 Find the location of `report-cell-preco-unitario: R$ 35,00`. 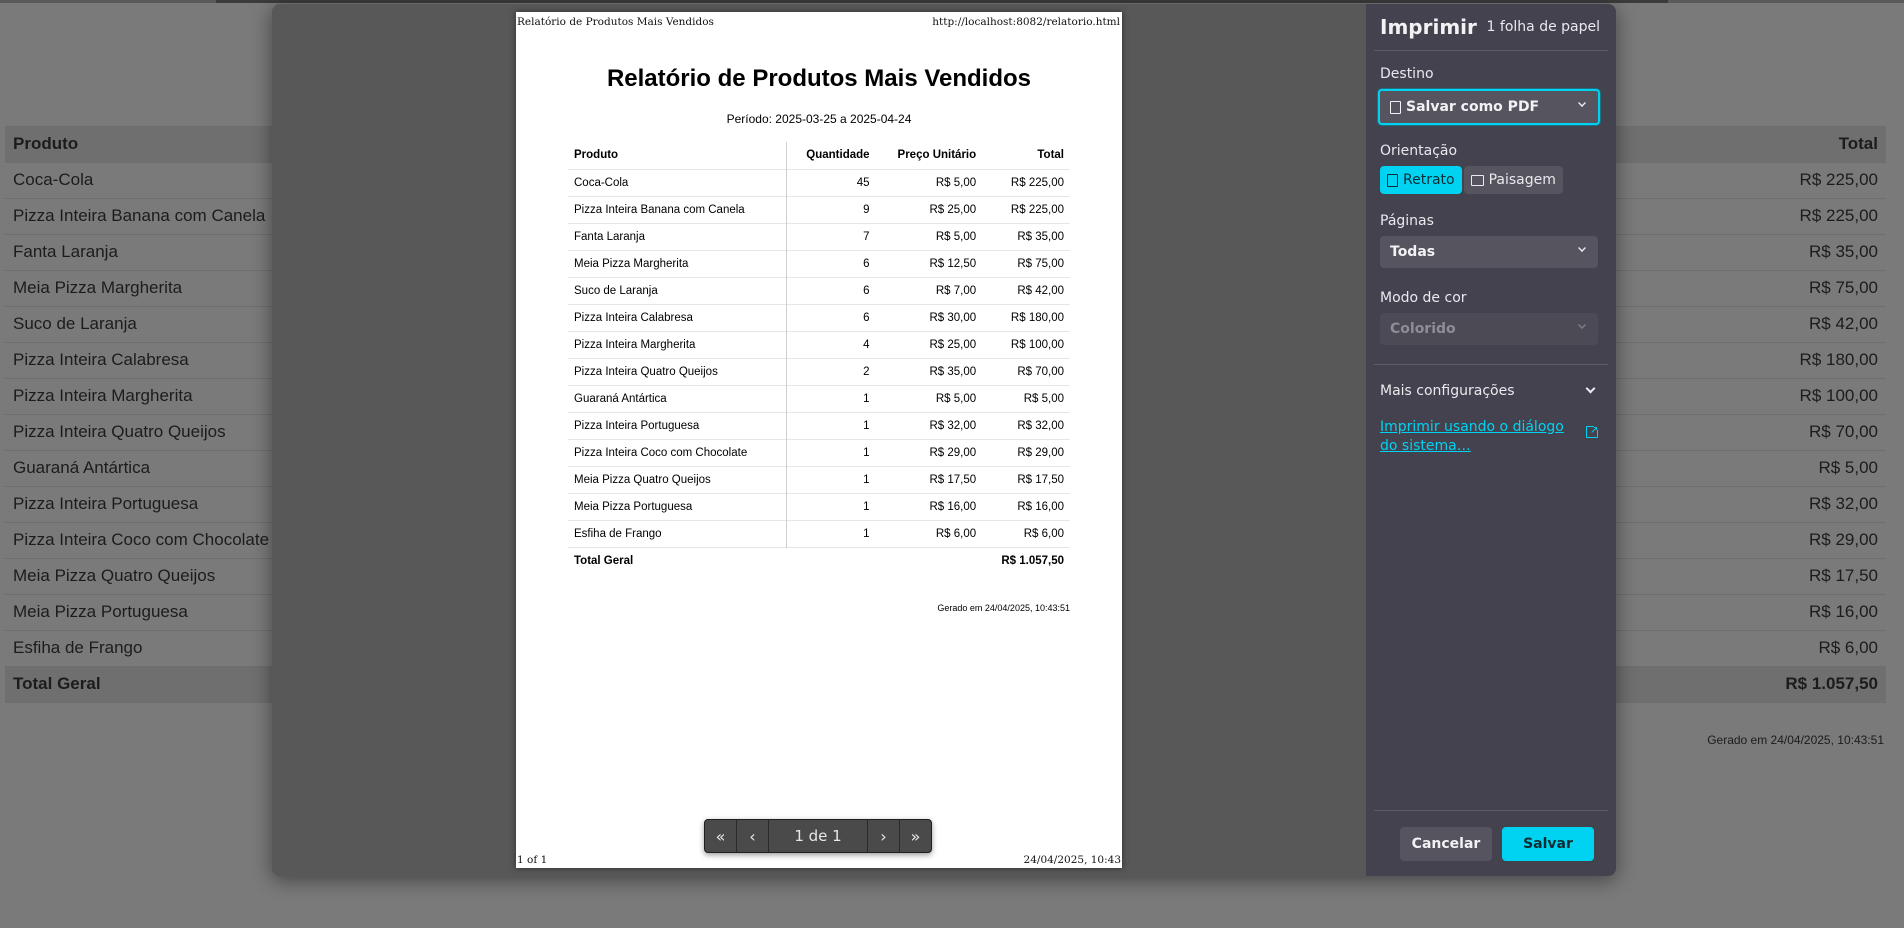

report-cell-preco-unitario: R$ 35,00 is located at coordinates (929, 371).